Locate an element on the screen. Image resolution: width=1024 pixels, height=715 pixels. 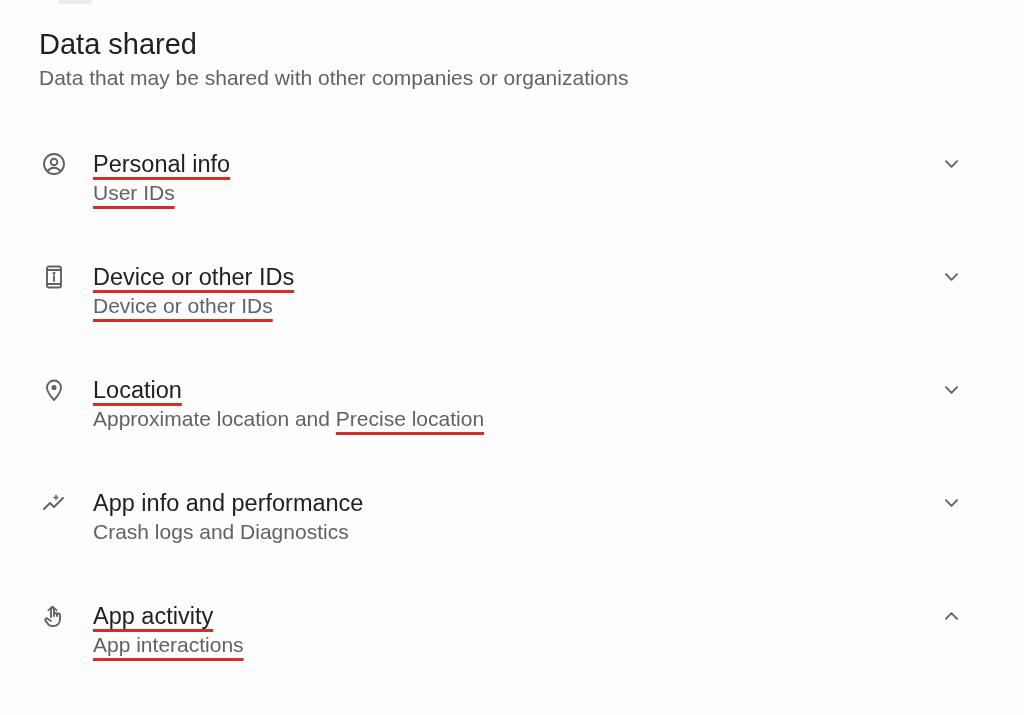
category-title: Location is located at coordinates (137, 390).